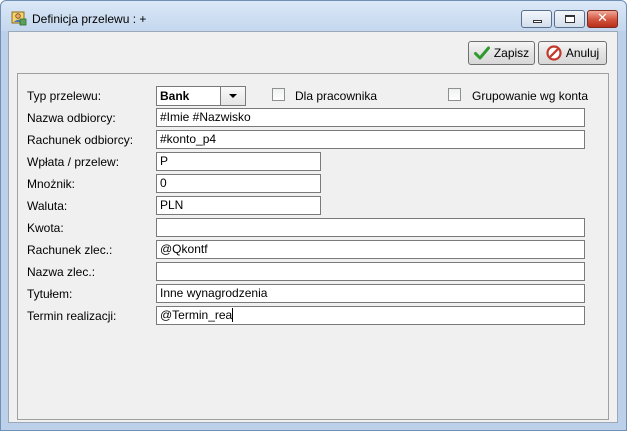 The image size is (627, 431). I want to click on dla-pracownika-label: Dla pracownika, so click(336, 96).